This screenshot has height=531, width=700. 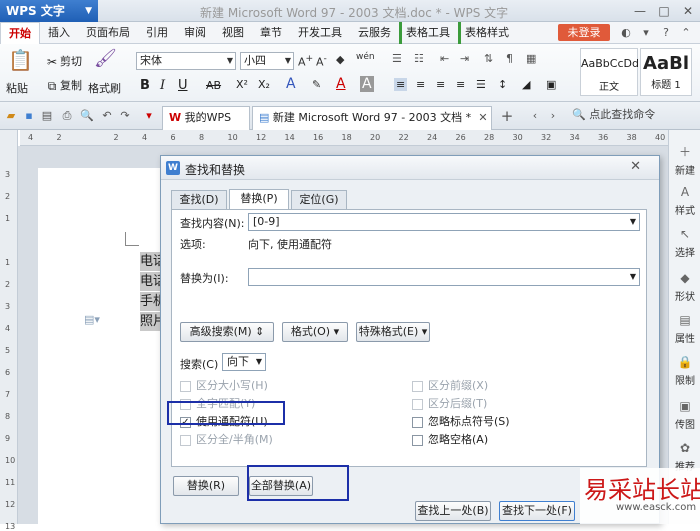 I want to click on print-preview-icon: 🔍, so click(x=87, y=116).